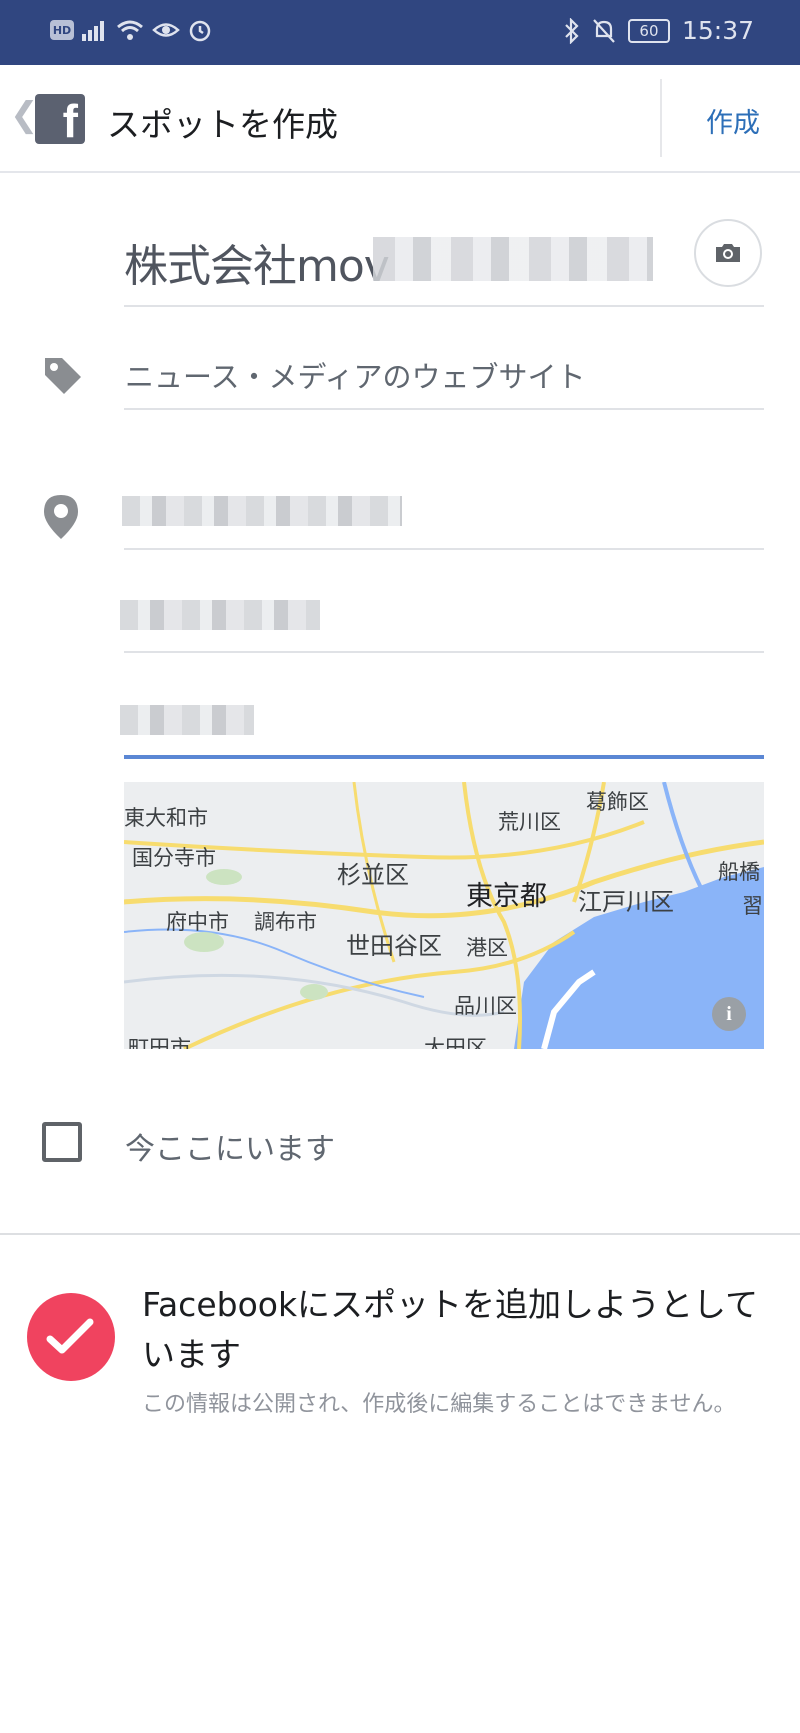 The image size is (800, 1733). I want to click on map-label: 東京都, so click(506, 896).